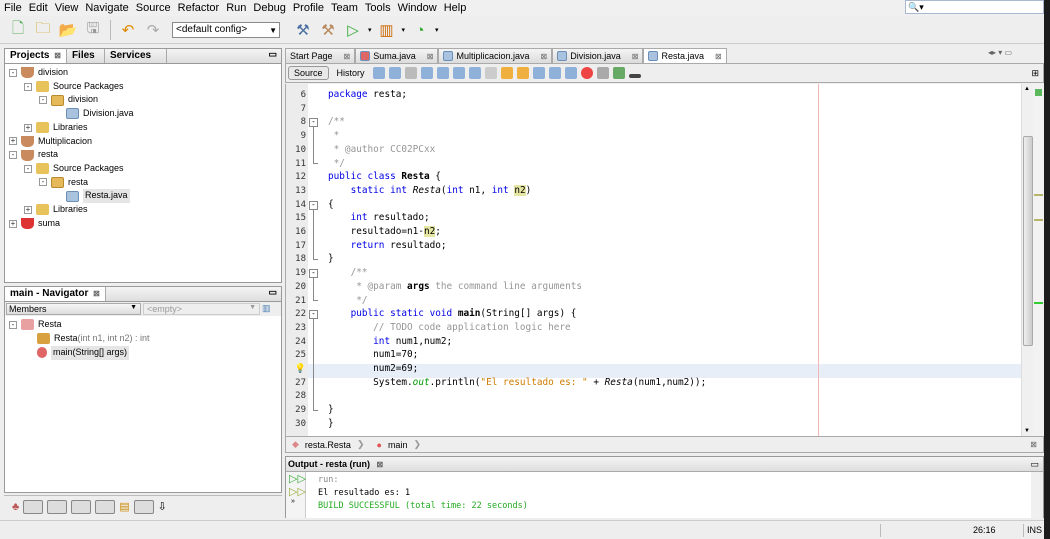 The image size is (1050, 539). I want to click on find-icon, so click(426, 73).